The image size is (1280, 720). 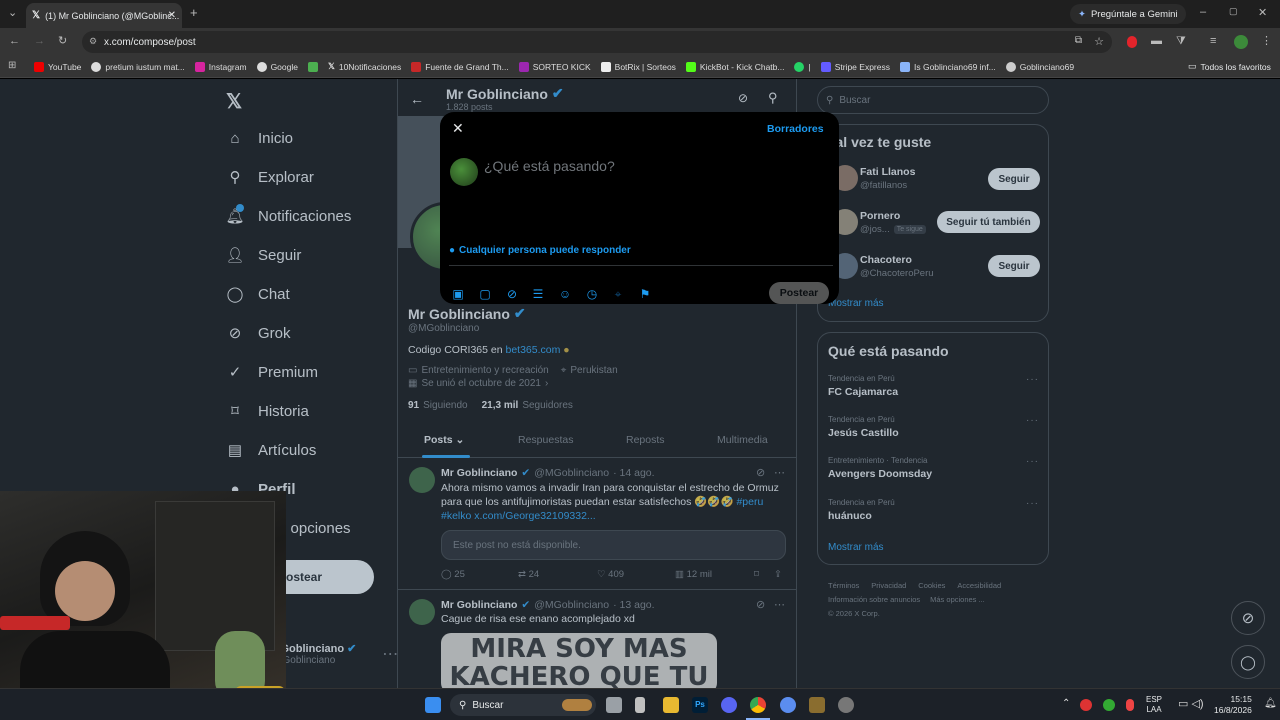 I want to click on x-icon: 𝕏, so click(x=331, y=66).